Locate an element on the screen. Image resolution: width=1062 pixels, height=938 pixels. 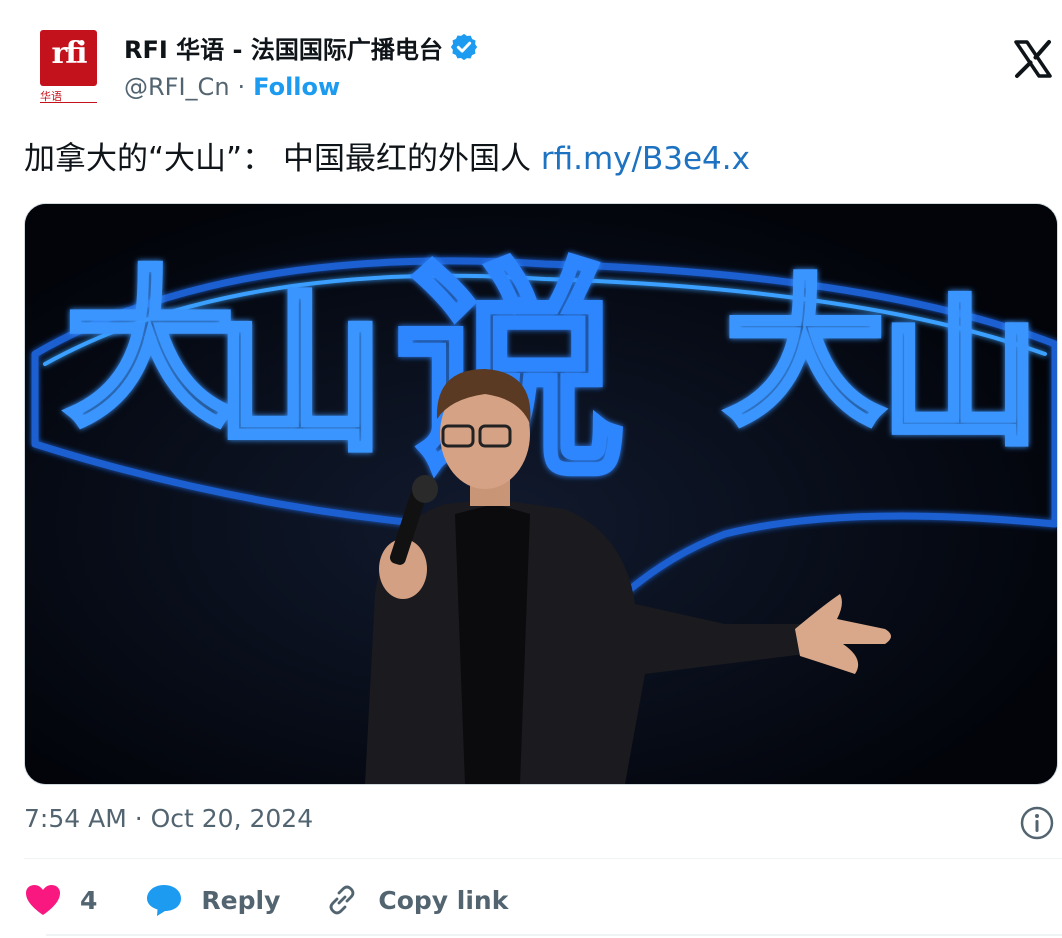
like-count: 4 is located at coordinates (89, 900).